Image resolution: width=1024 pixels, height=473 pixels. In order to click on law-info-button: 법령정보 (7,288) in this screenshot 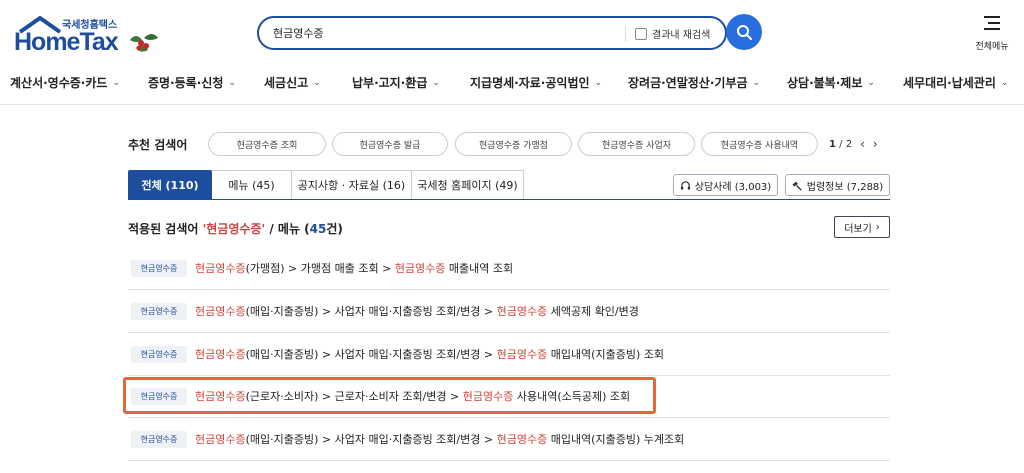, I will do `click(837, 185)`.